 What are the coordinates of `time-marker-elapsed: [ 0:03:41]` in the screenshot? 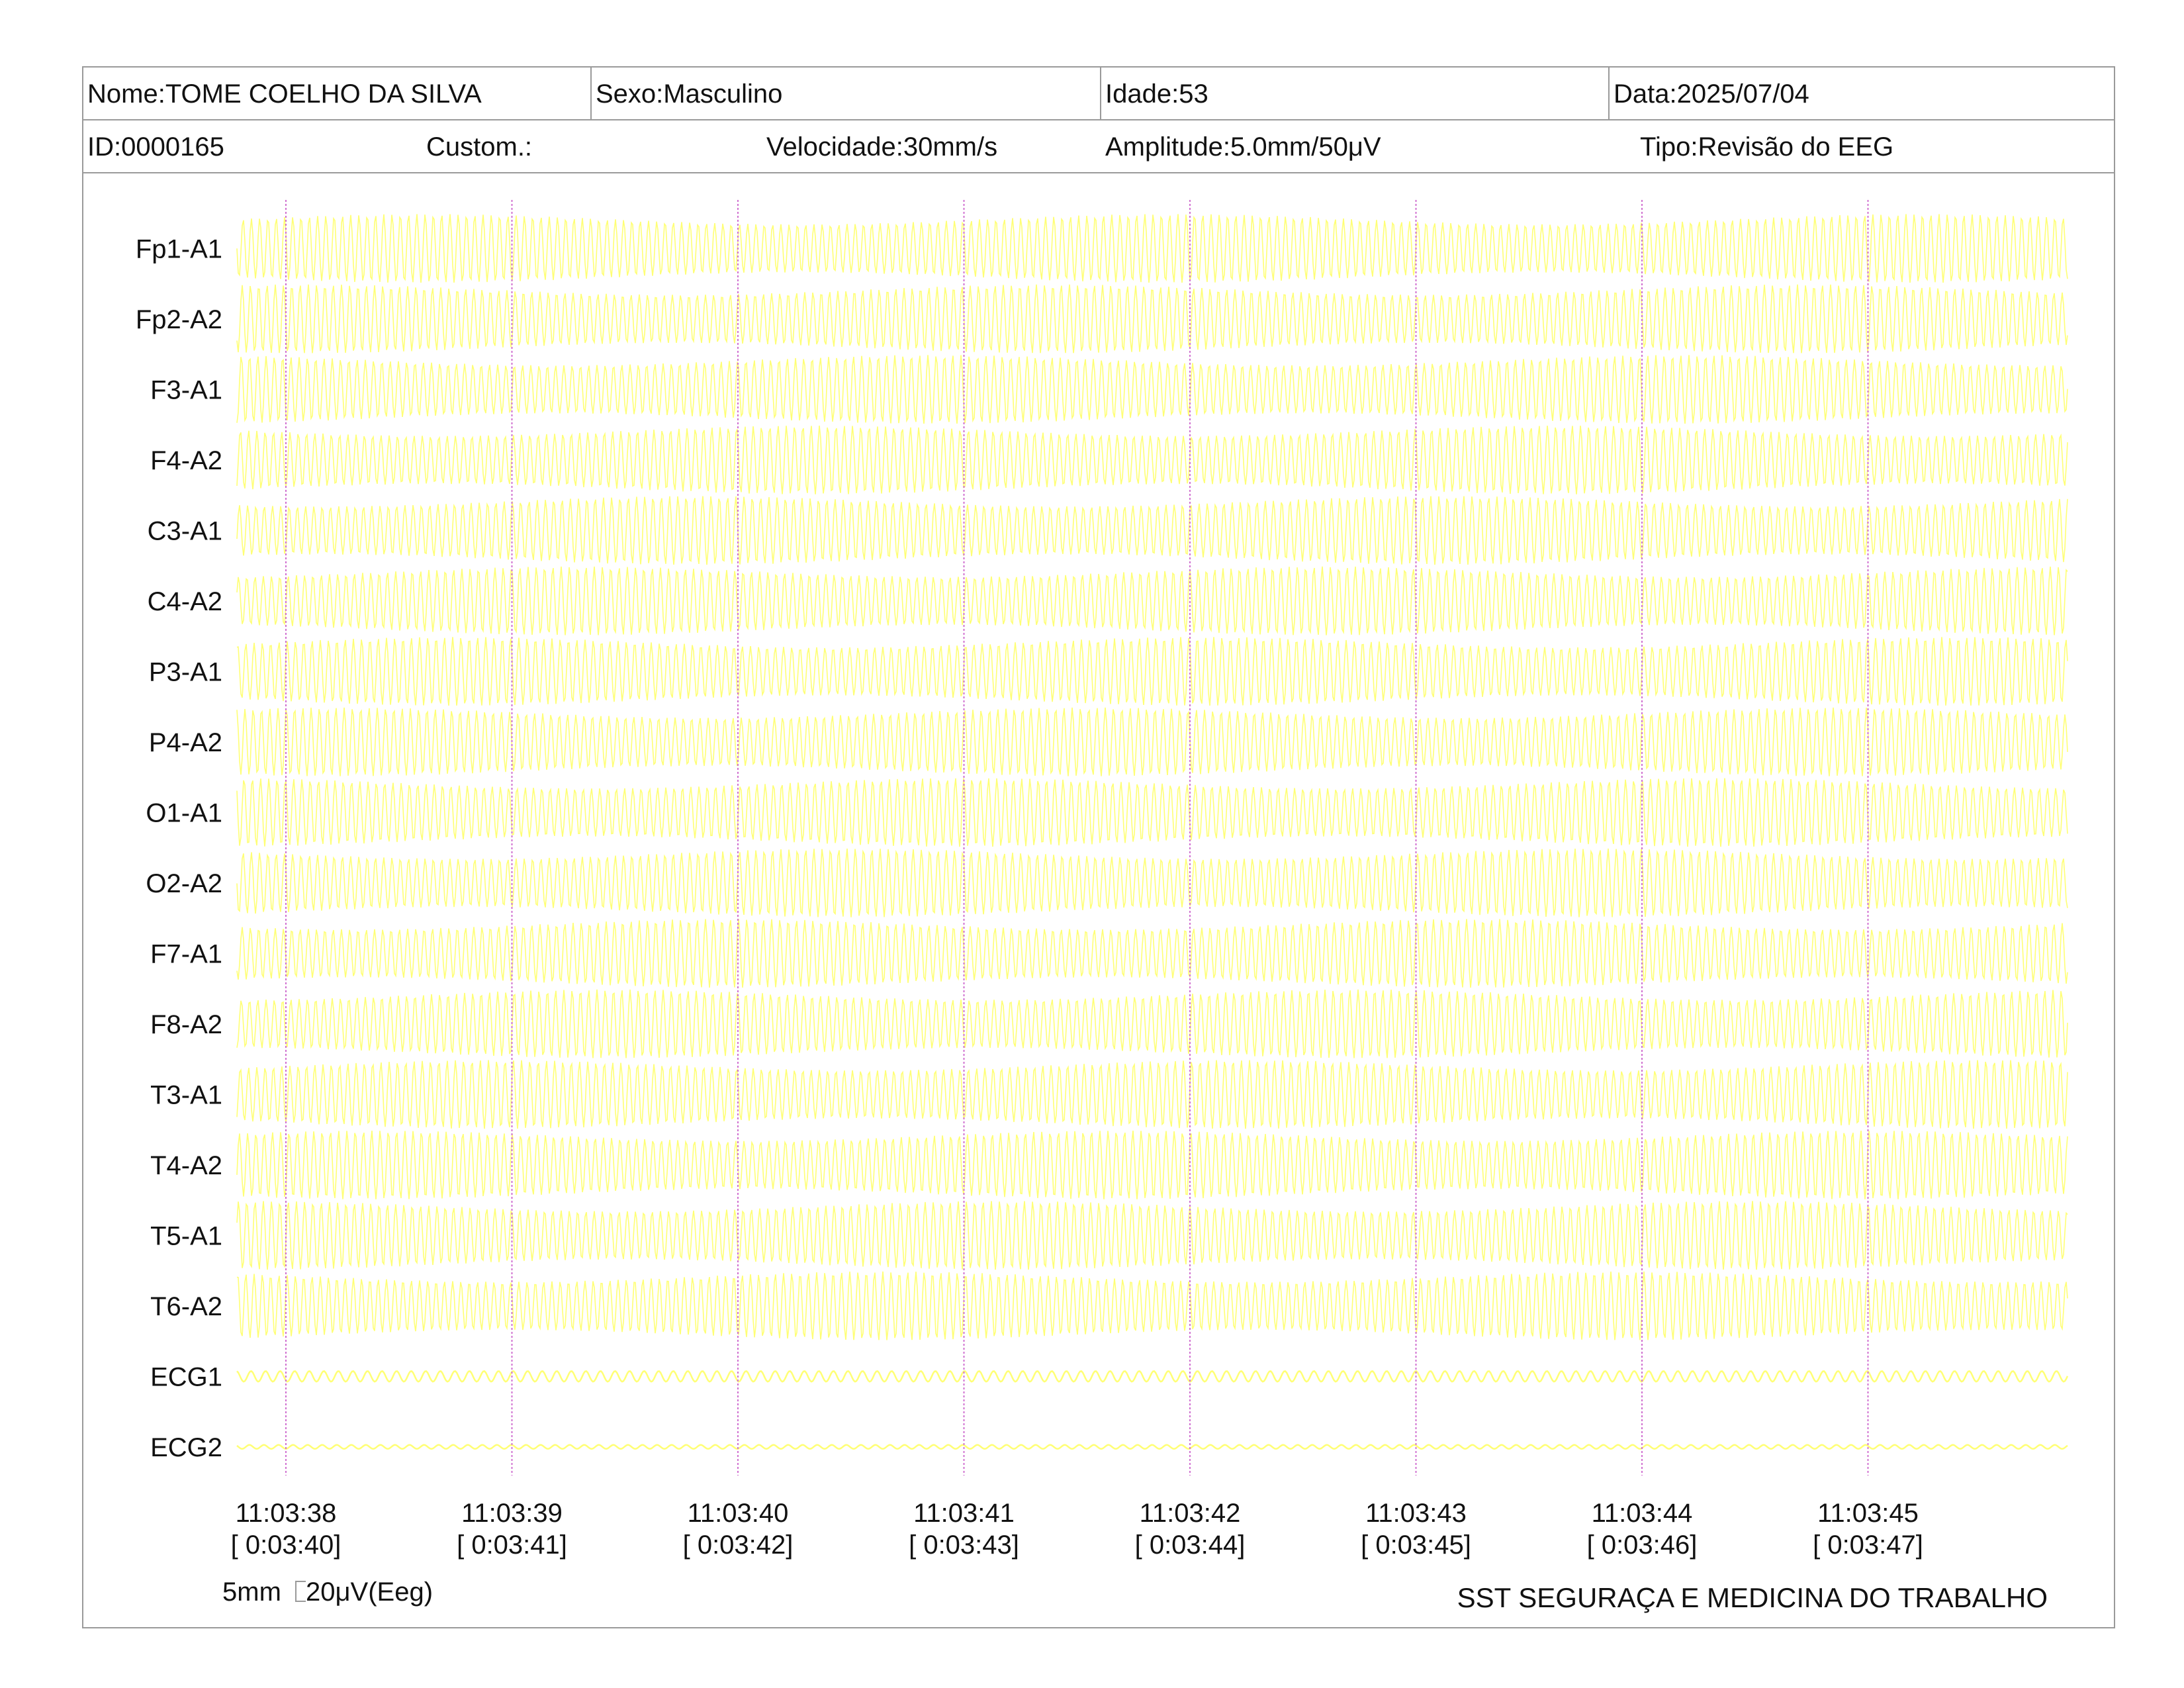 It's located at (512, 1545).